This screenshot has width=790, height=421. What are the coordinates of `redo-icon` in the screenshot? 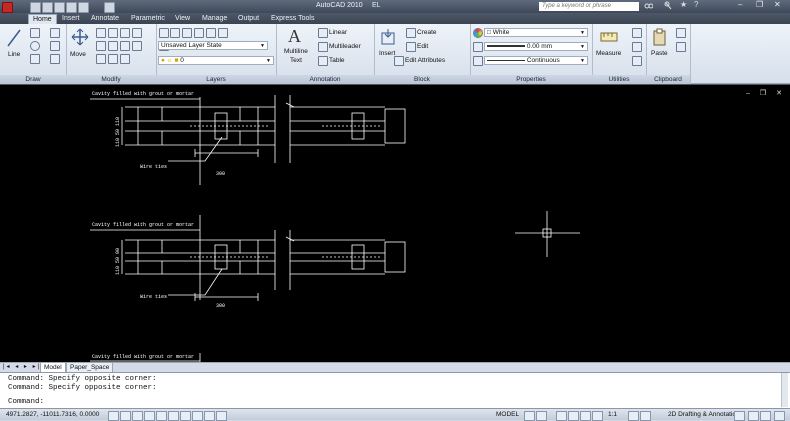 It's located at (83, 7).